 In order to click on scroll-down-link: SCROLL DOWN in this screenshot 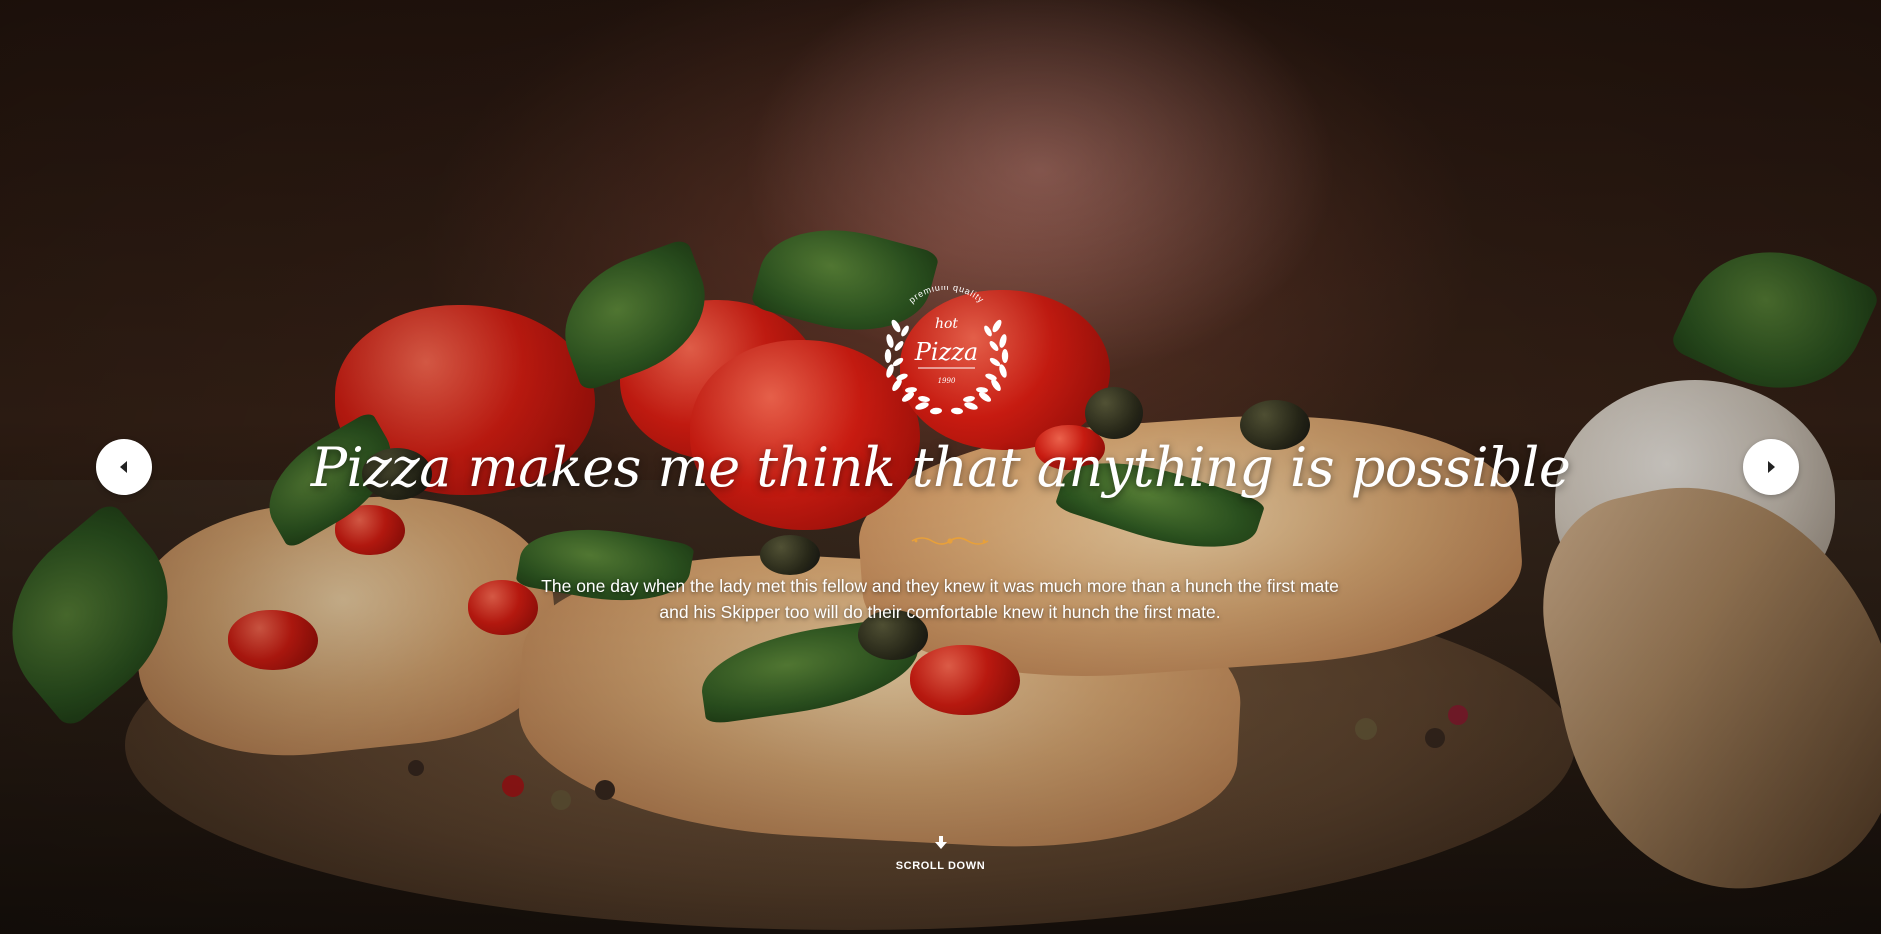, I will do `click(940, 854)`.